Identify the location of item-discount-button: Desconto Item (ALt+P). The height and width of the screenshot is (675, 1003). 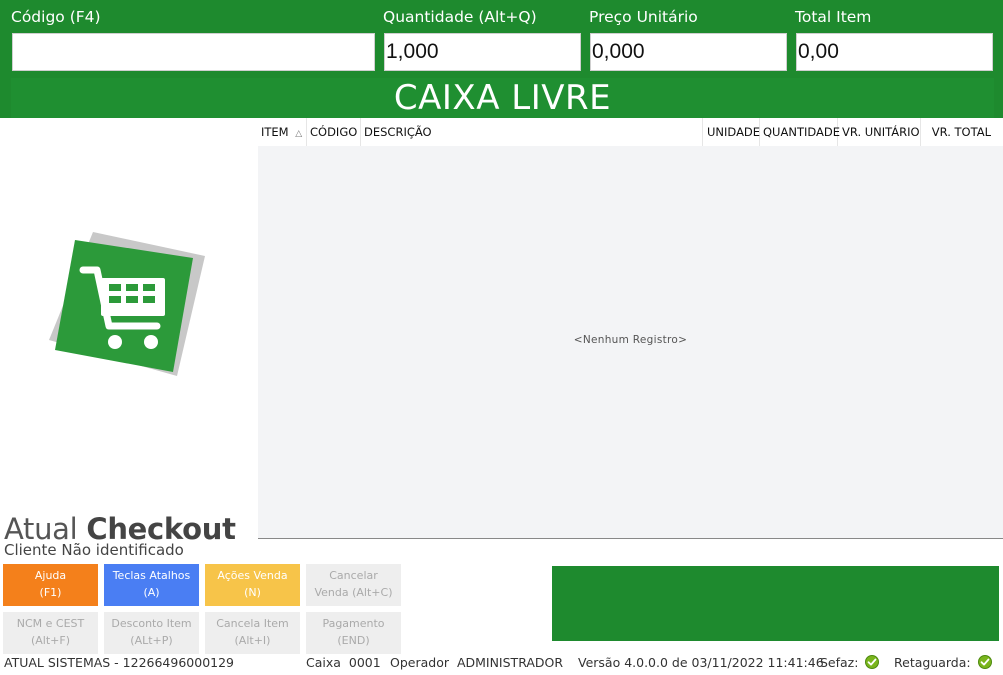
(151, 633).